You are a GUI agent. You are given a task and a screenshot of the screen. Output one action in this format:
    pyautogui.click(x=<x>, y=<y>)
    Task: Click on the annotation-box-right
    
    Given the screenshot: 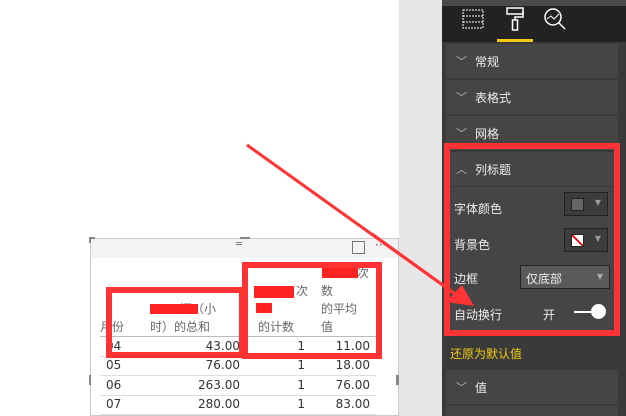 What is the action you would take?
    pyautogui.click(x=312, y=310)
    